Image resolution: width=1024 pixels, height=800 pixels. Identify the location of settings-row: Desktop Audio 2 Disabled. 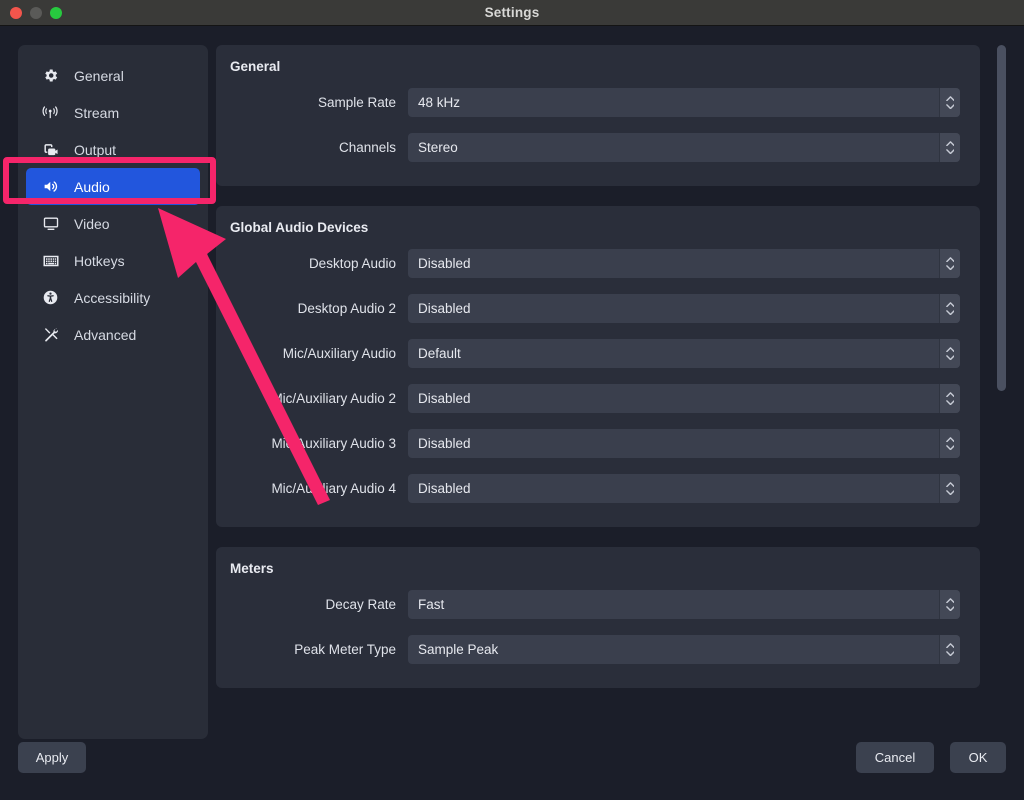
(598, 308).